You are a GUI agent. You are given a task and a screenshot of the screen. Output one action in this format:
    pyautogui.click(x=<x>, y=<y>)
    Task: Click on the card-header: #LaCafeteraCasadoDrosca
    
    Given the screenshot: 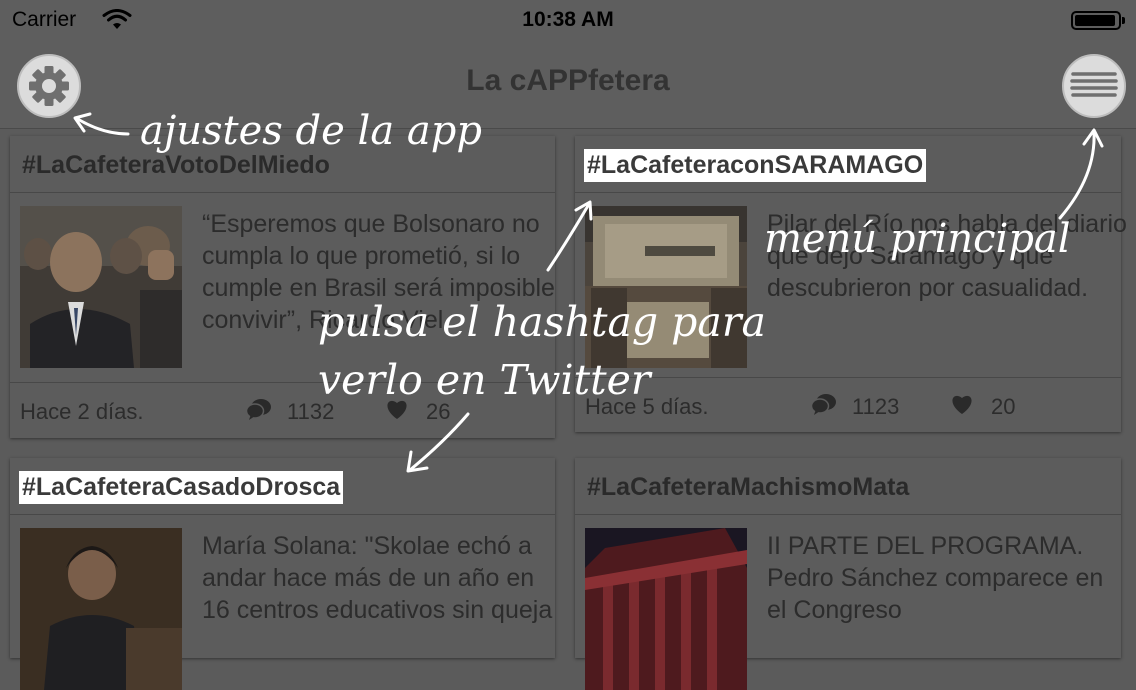 What is the action you would take?
    pyautogui.click(x=282, y=486)
    